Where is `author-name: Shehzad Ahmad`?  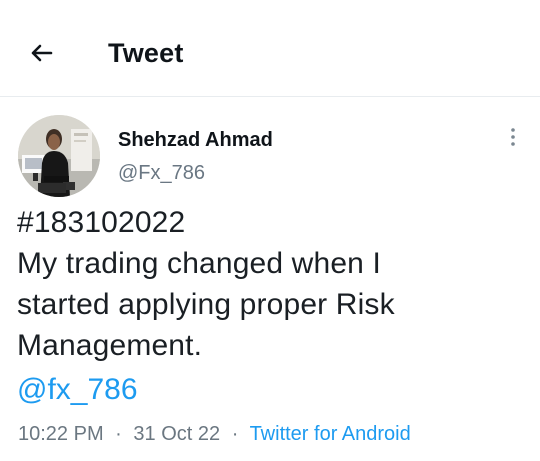 author-name: Shehzad Ahmad is located at coordinates (195, 140).